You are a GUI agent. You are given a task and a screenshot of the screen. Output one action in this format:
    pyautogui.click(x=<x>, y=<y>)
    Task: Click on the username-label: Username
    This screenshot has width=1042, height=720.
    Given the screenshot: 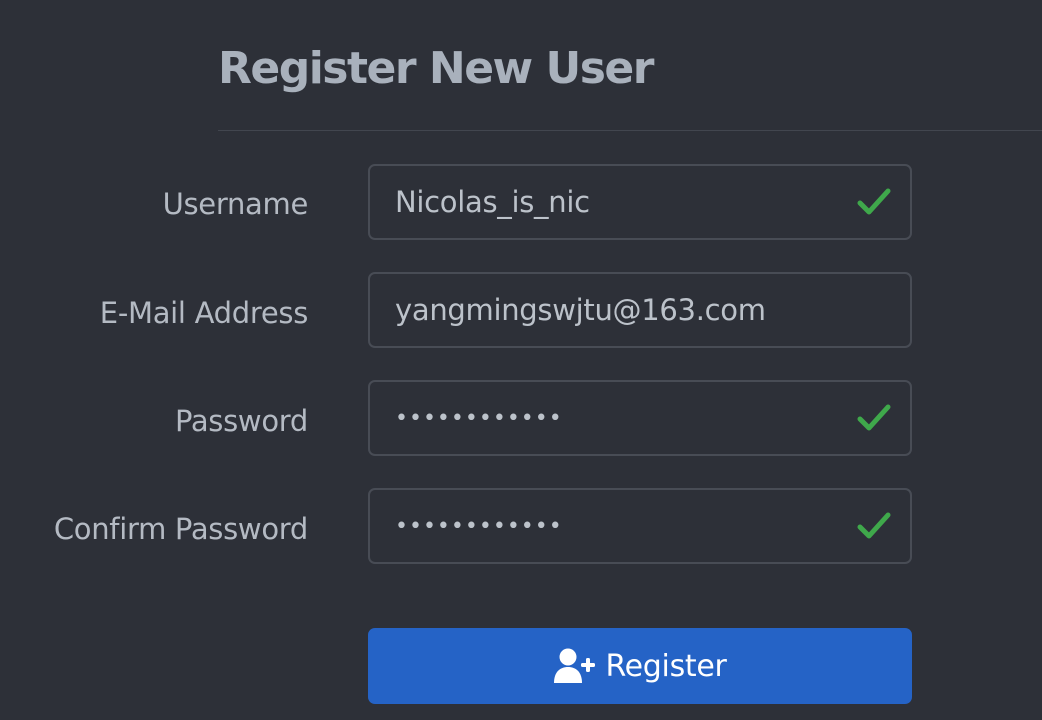 What is the action you would take?
    pyautogui.click(x=235, y=204)
    